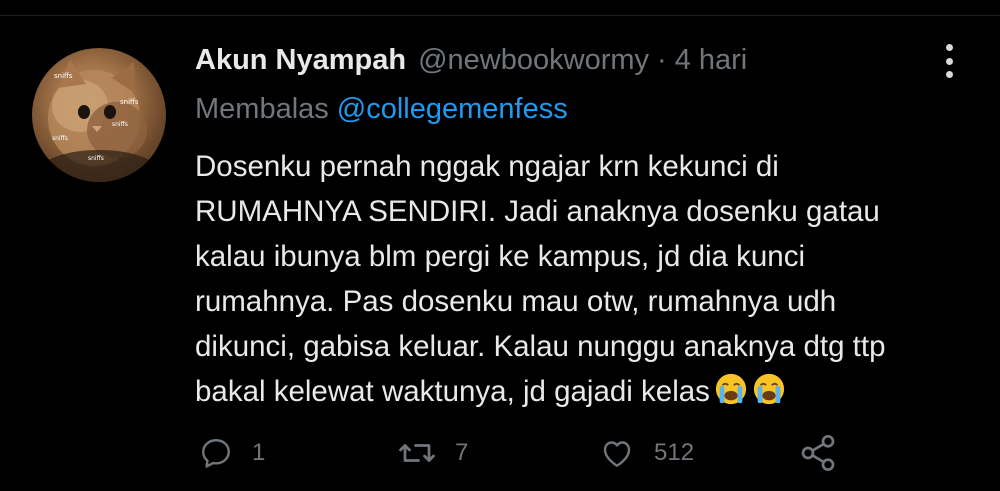 The width and height of the screenshot is (1000, 491). I want to click on share-icon, so click(818, 453).